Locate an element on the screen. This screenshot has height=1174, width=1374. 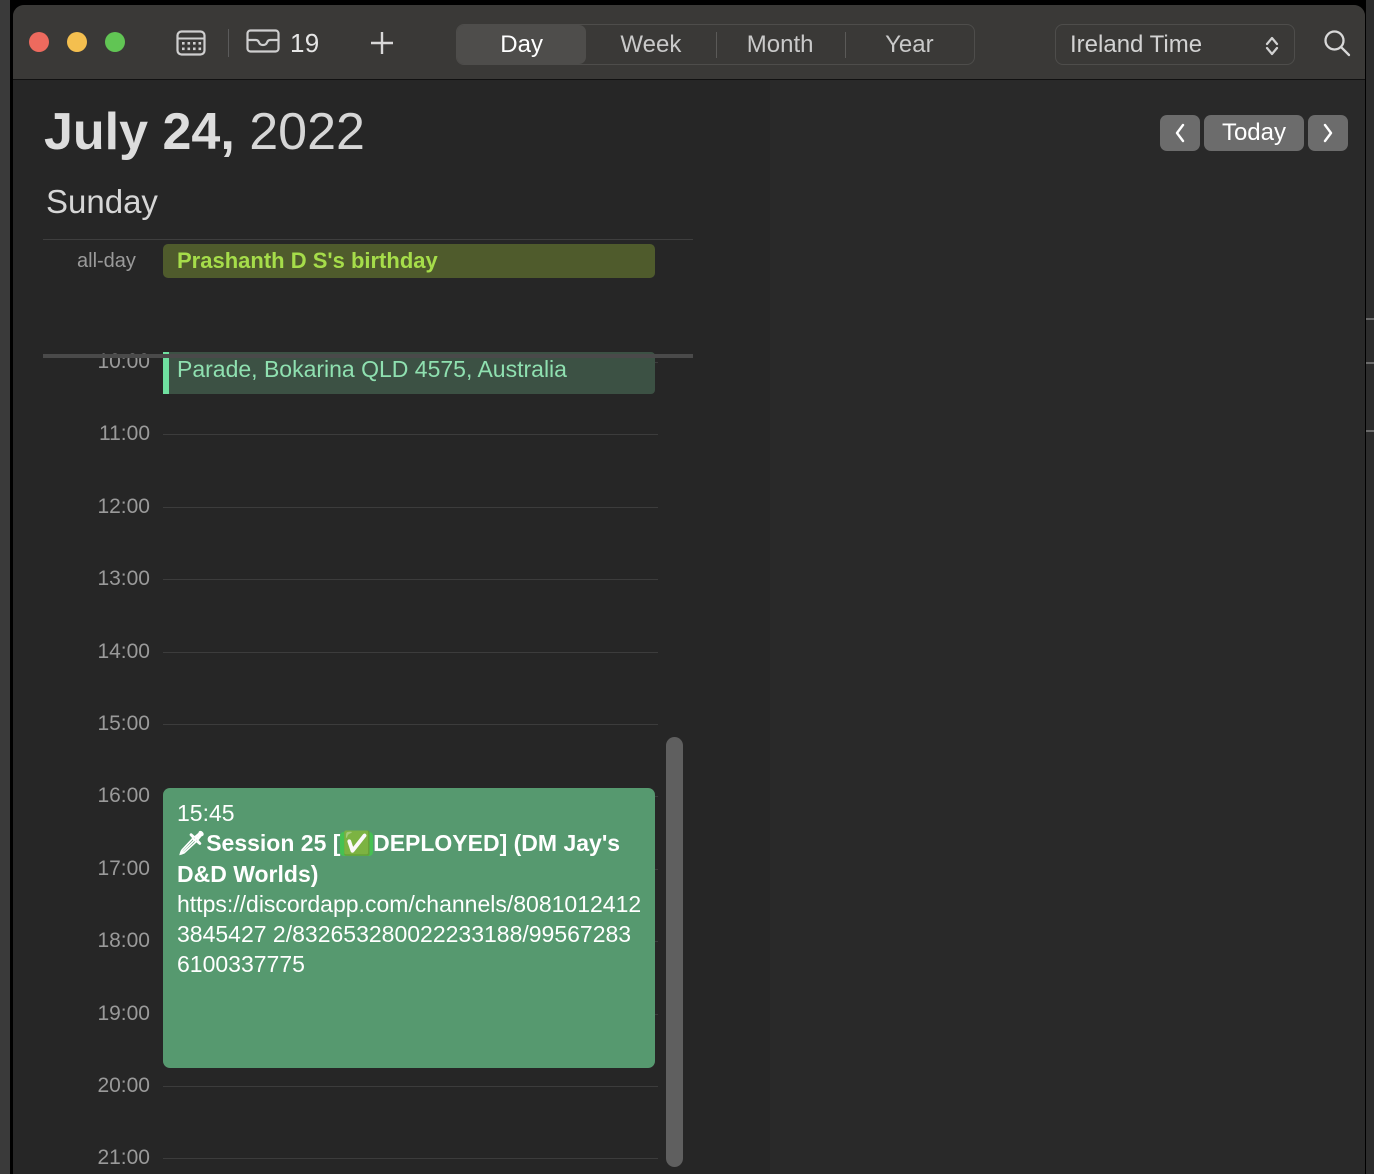
hour-label: 15:00 is located at coordinates (123, 723).